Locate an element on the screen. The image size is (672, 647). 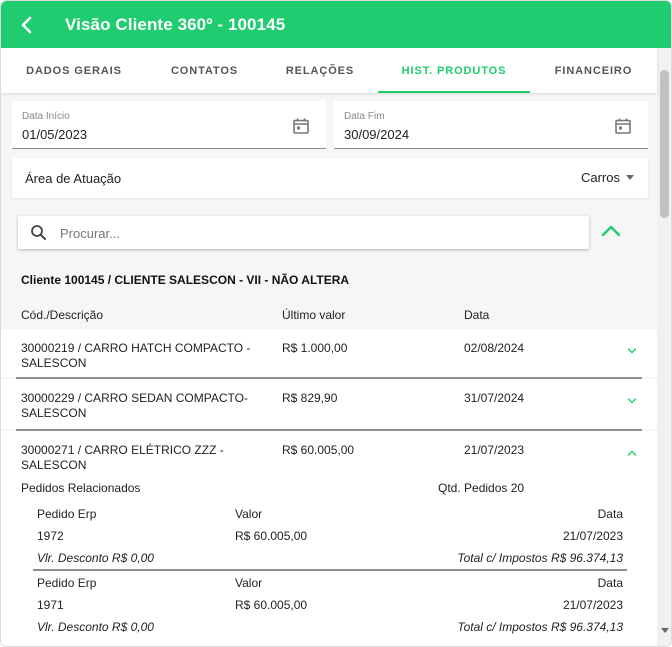
order-number: 1971 is located at coordinates (50, 605).